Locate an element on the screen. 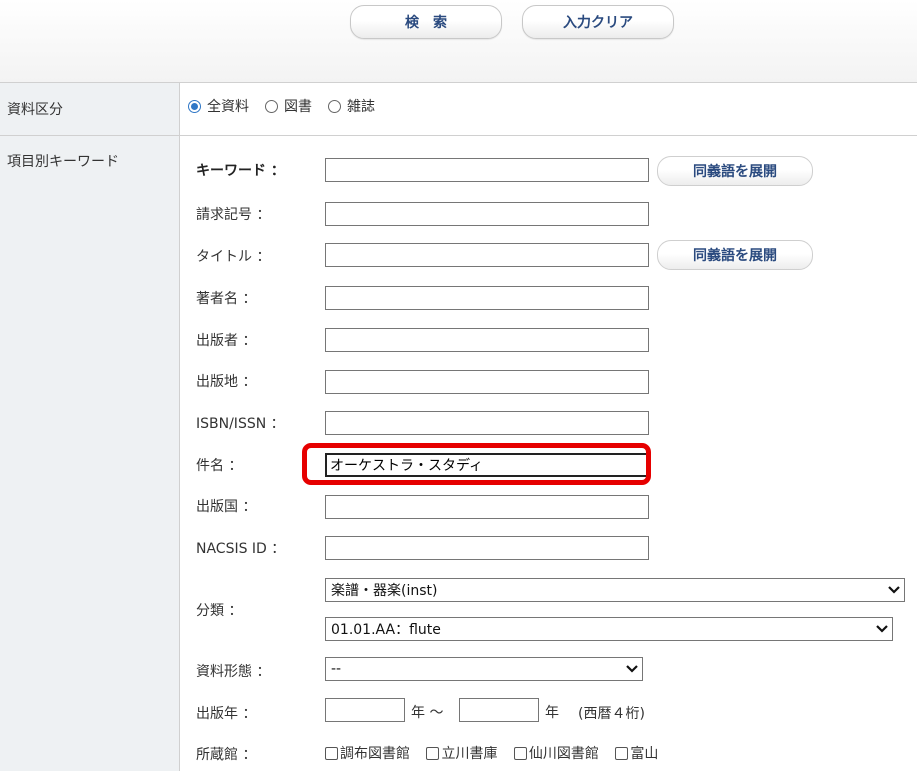  holdings-label: 所蔵館 ： is located at coordinates (226, 755).